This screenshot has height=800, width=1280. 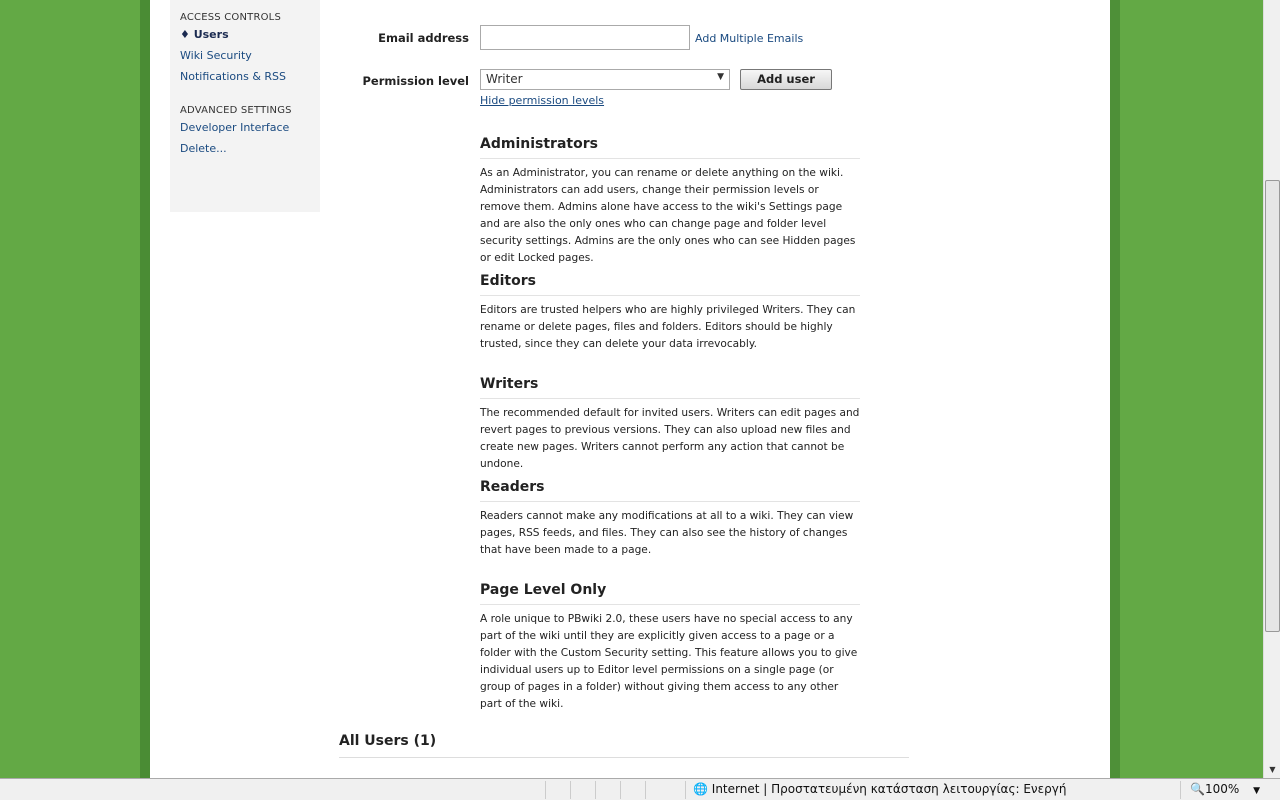 I want to click on all-users-heading: All Users (1), so click(x=624, y=745).